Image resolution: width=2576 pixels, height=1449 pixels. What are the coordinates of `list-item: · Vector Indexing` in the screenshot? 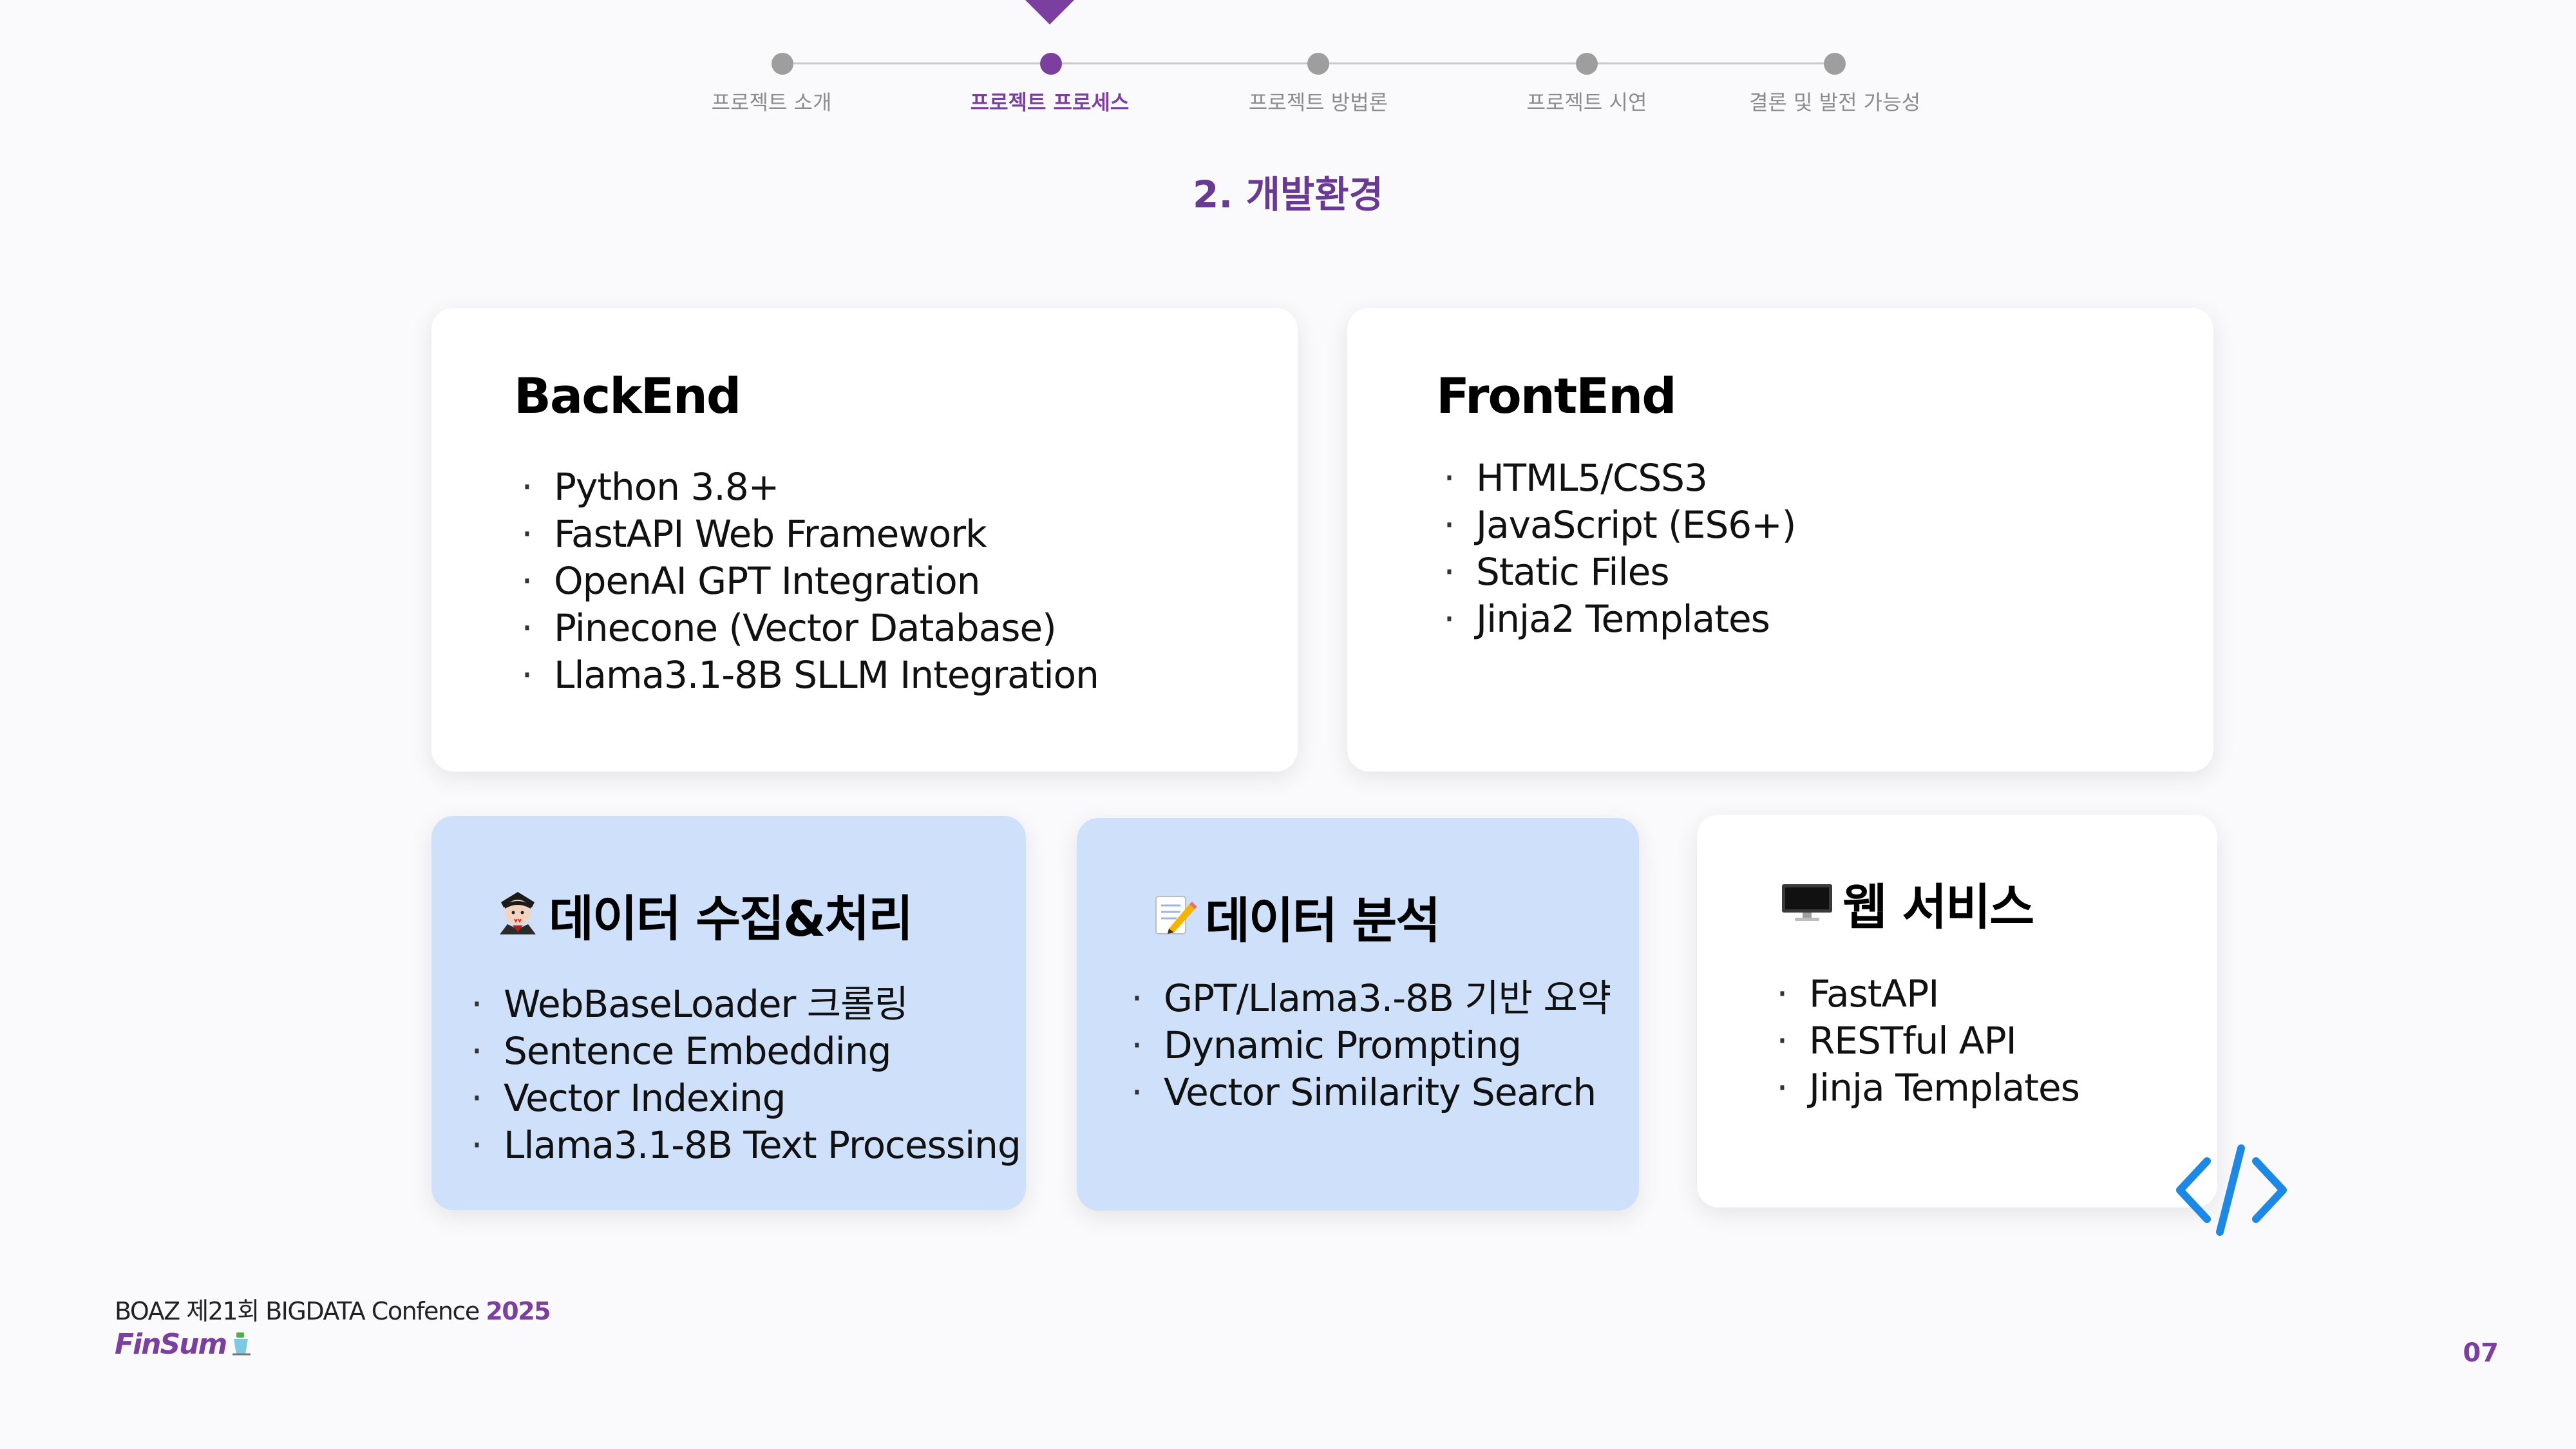 It's located at (628, 1098).